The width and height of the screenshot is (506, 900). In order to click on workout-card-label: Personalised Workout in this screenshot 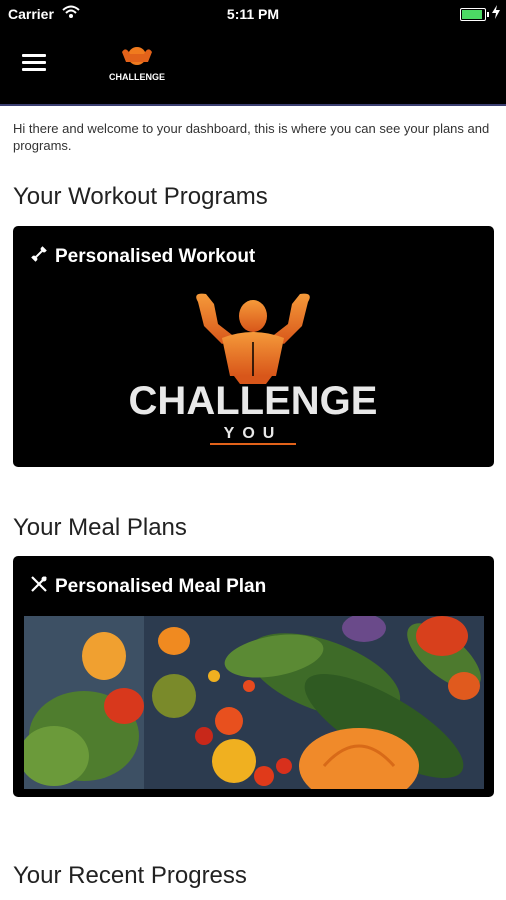, I will do `click(155, 256)`.